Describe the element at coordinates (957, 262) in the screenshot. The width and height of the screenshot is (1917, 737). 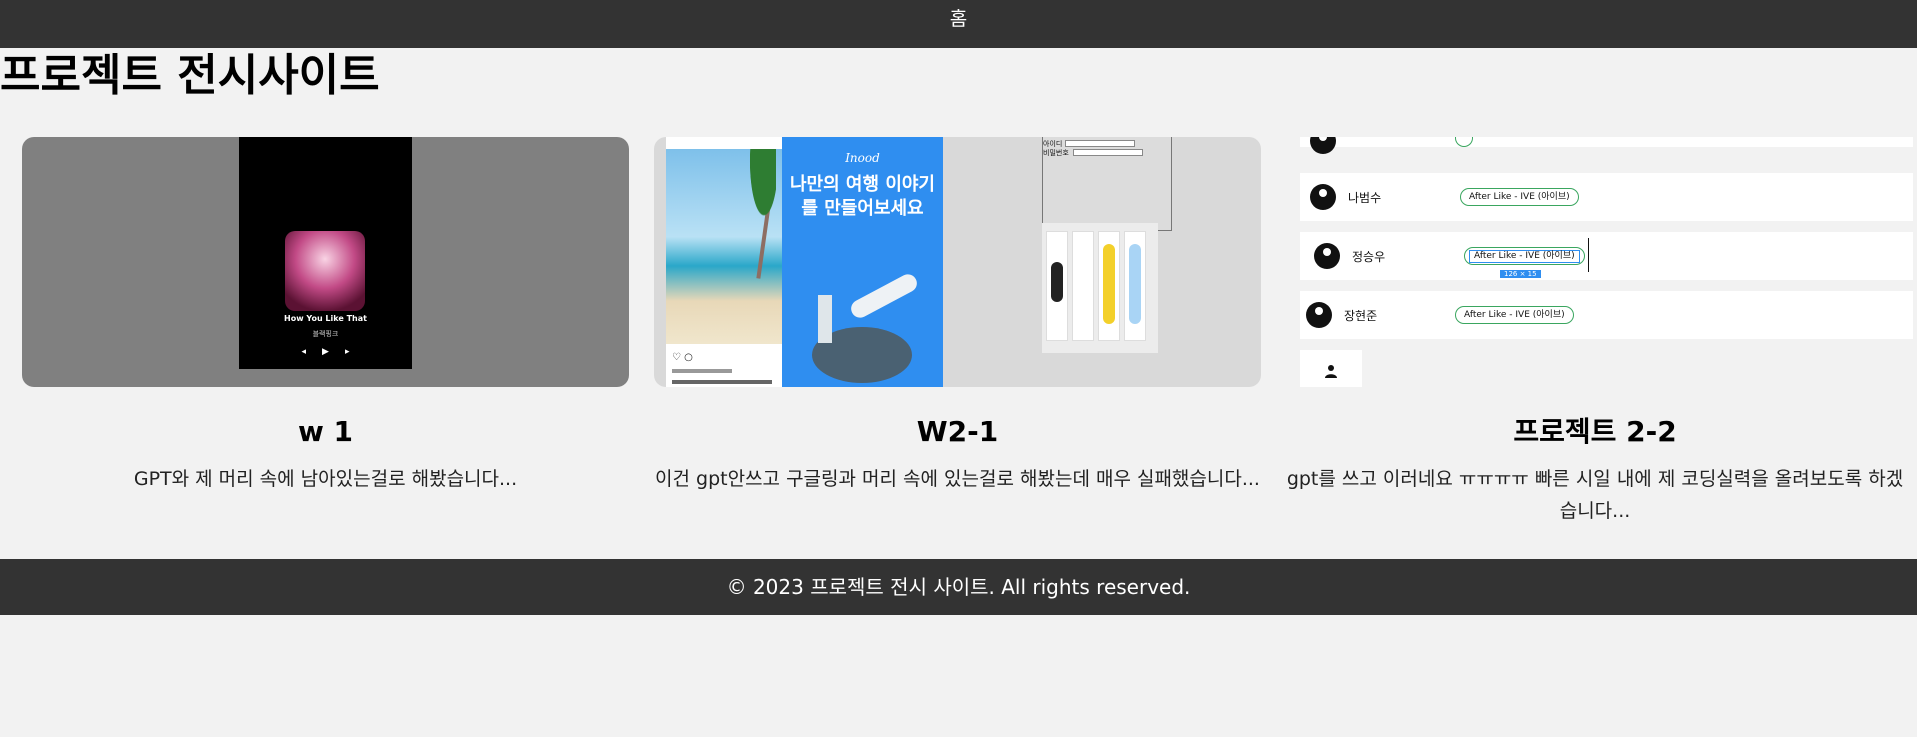
I see `project-thumbnail: ♡ ○ Inood 나만의 여행 이야기를 만들어보세요 아이디 비밀번호` at that location.